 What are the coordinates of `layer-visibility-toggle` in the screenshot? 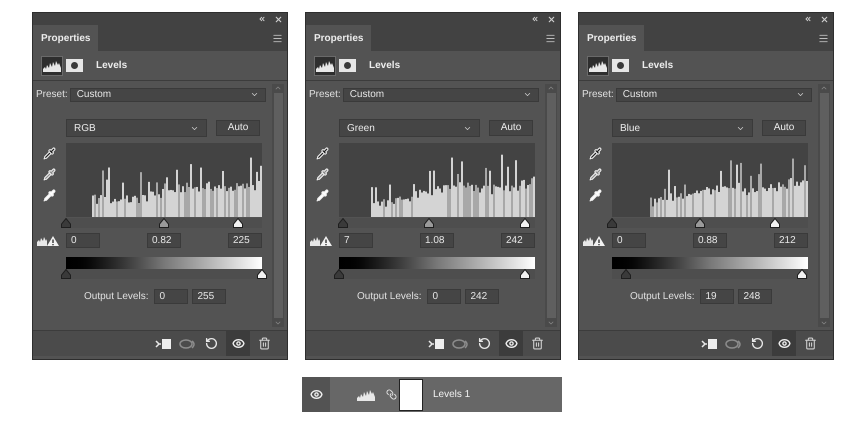 It's located at (316, 394).